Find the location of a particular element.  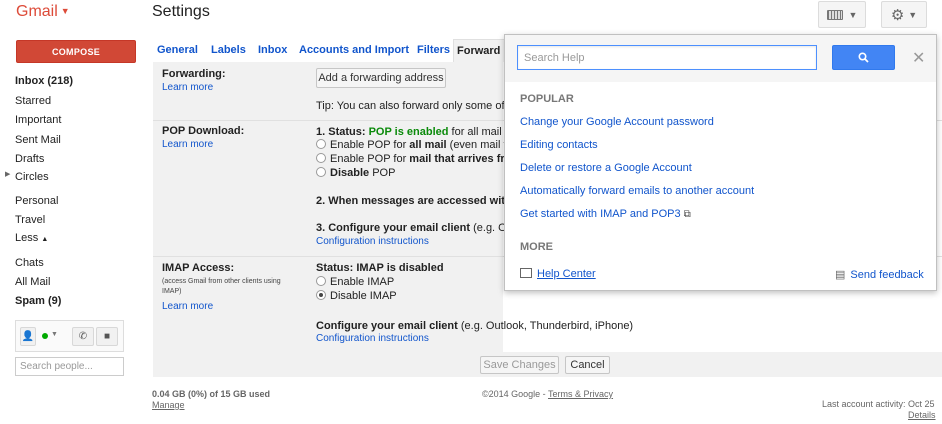

pop-configuration-link: Configuration instructions is located at coordinates (372, 241).